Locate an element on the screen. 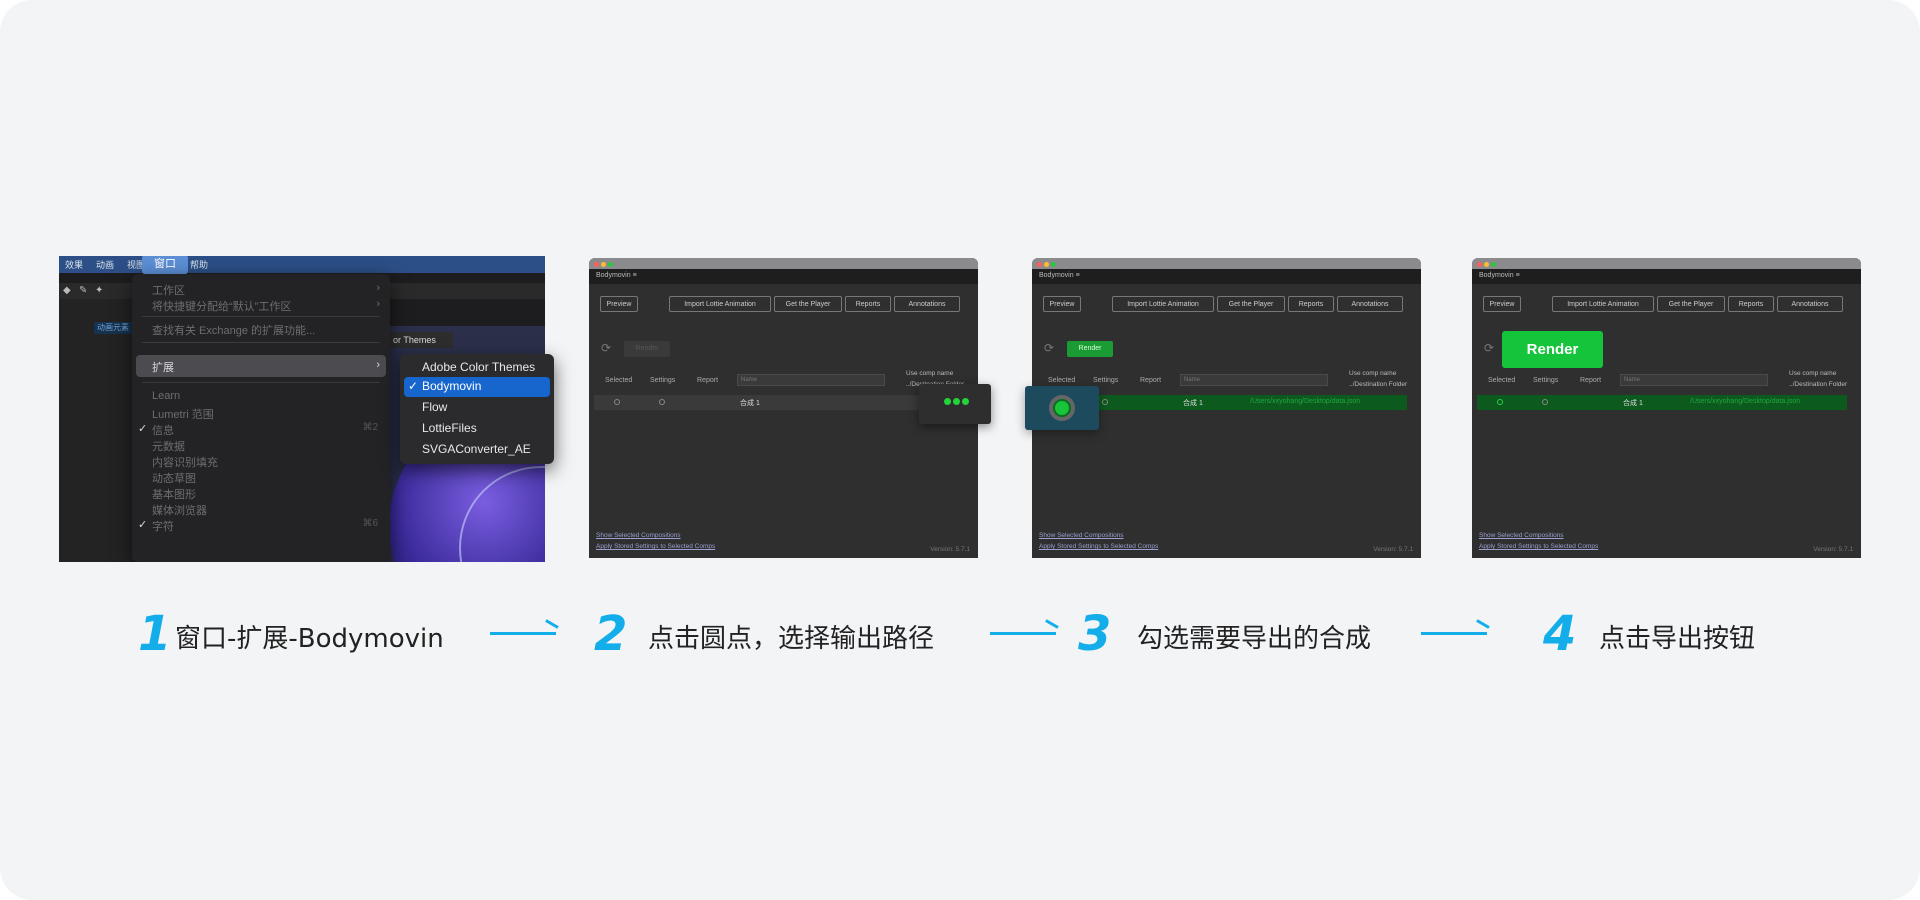  menu-window: 窗口 is located at coordinates (165, 265).